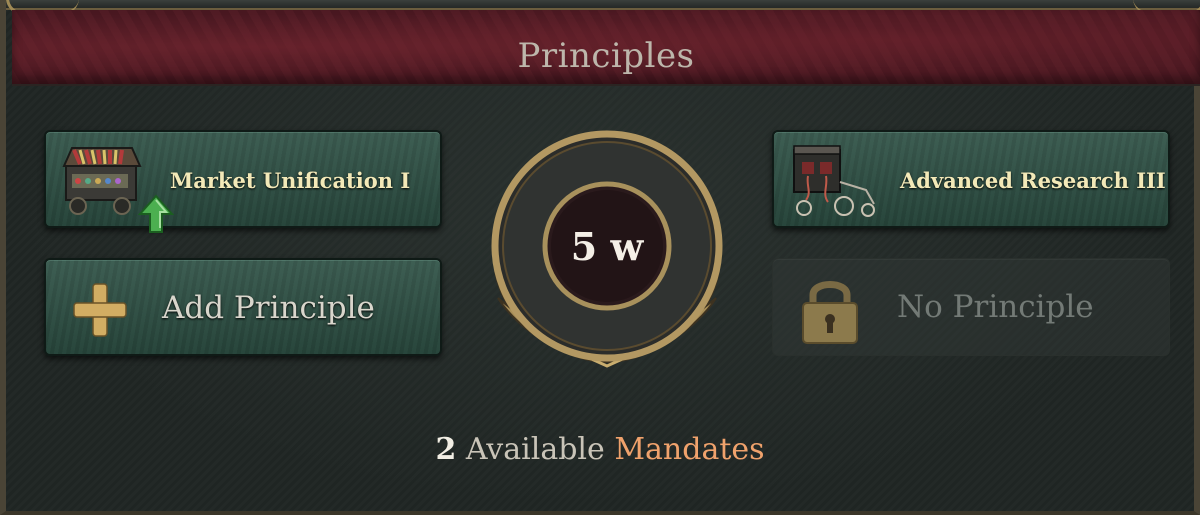 The width and height of the screenshot is (1200, 515). What do you see at coordinates (156, 216) in the screenshot?
I see `upgrade-arrow-icon` at bounding box center [156, 216].